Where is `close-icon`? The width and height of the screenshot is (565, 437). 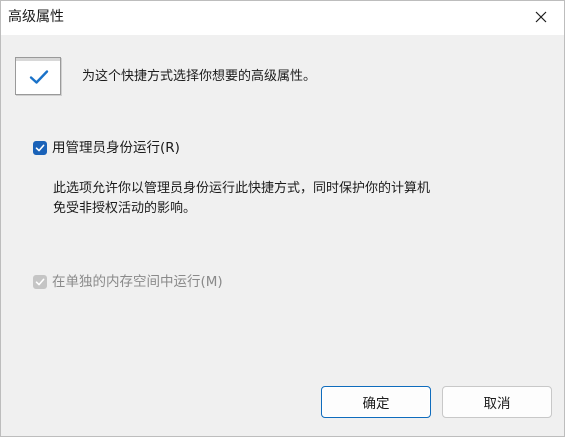 close-icon is located at coordinates (541, 17).